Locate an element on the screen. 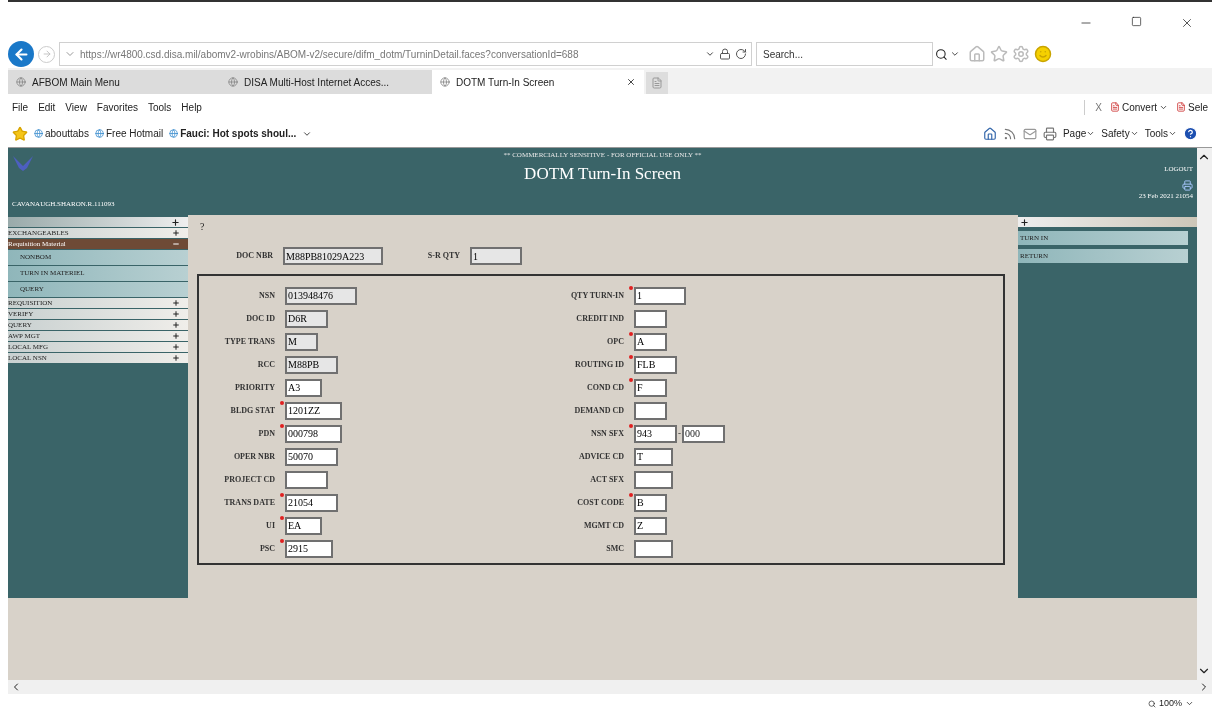 The width and height of the screenshot is (1212, 713). field-label: QTY TURN-IN is located at coordinates (596, 295).